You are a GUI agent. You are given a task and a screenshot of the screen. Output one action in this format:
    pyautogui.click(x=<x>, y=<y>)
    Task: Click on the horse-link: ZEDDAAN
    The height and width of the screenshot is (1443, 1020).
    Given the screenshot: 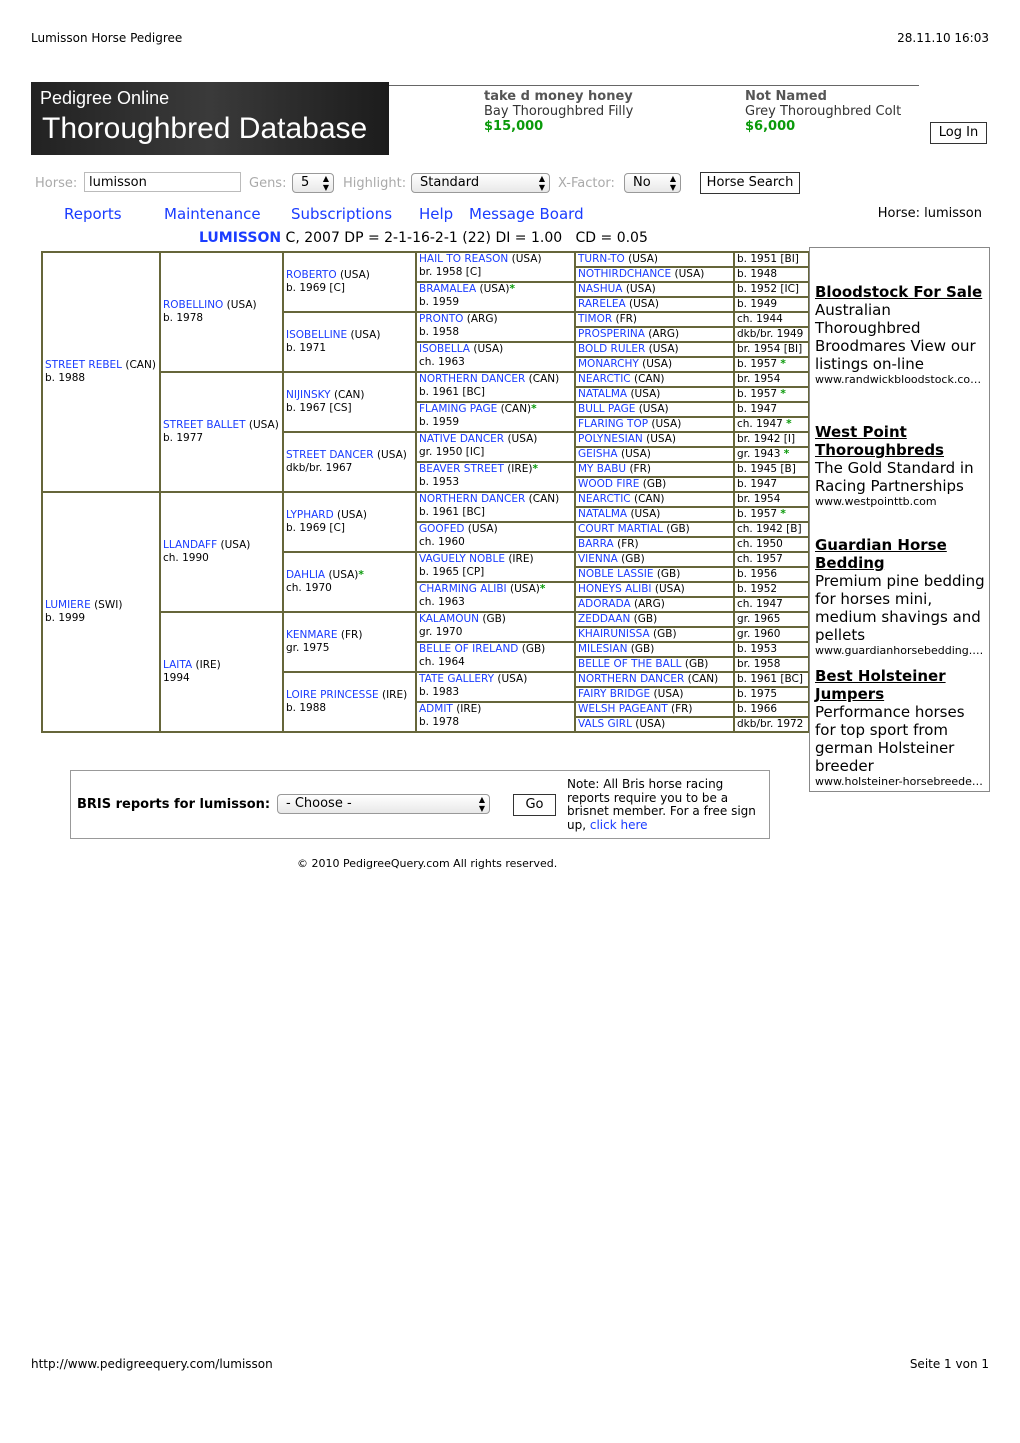 What is the action you would take?
    pyautogui.click(x=604, y=619)
    